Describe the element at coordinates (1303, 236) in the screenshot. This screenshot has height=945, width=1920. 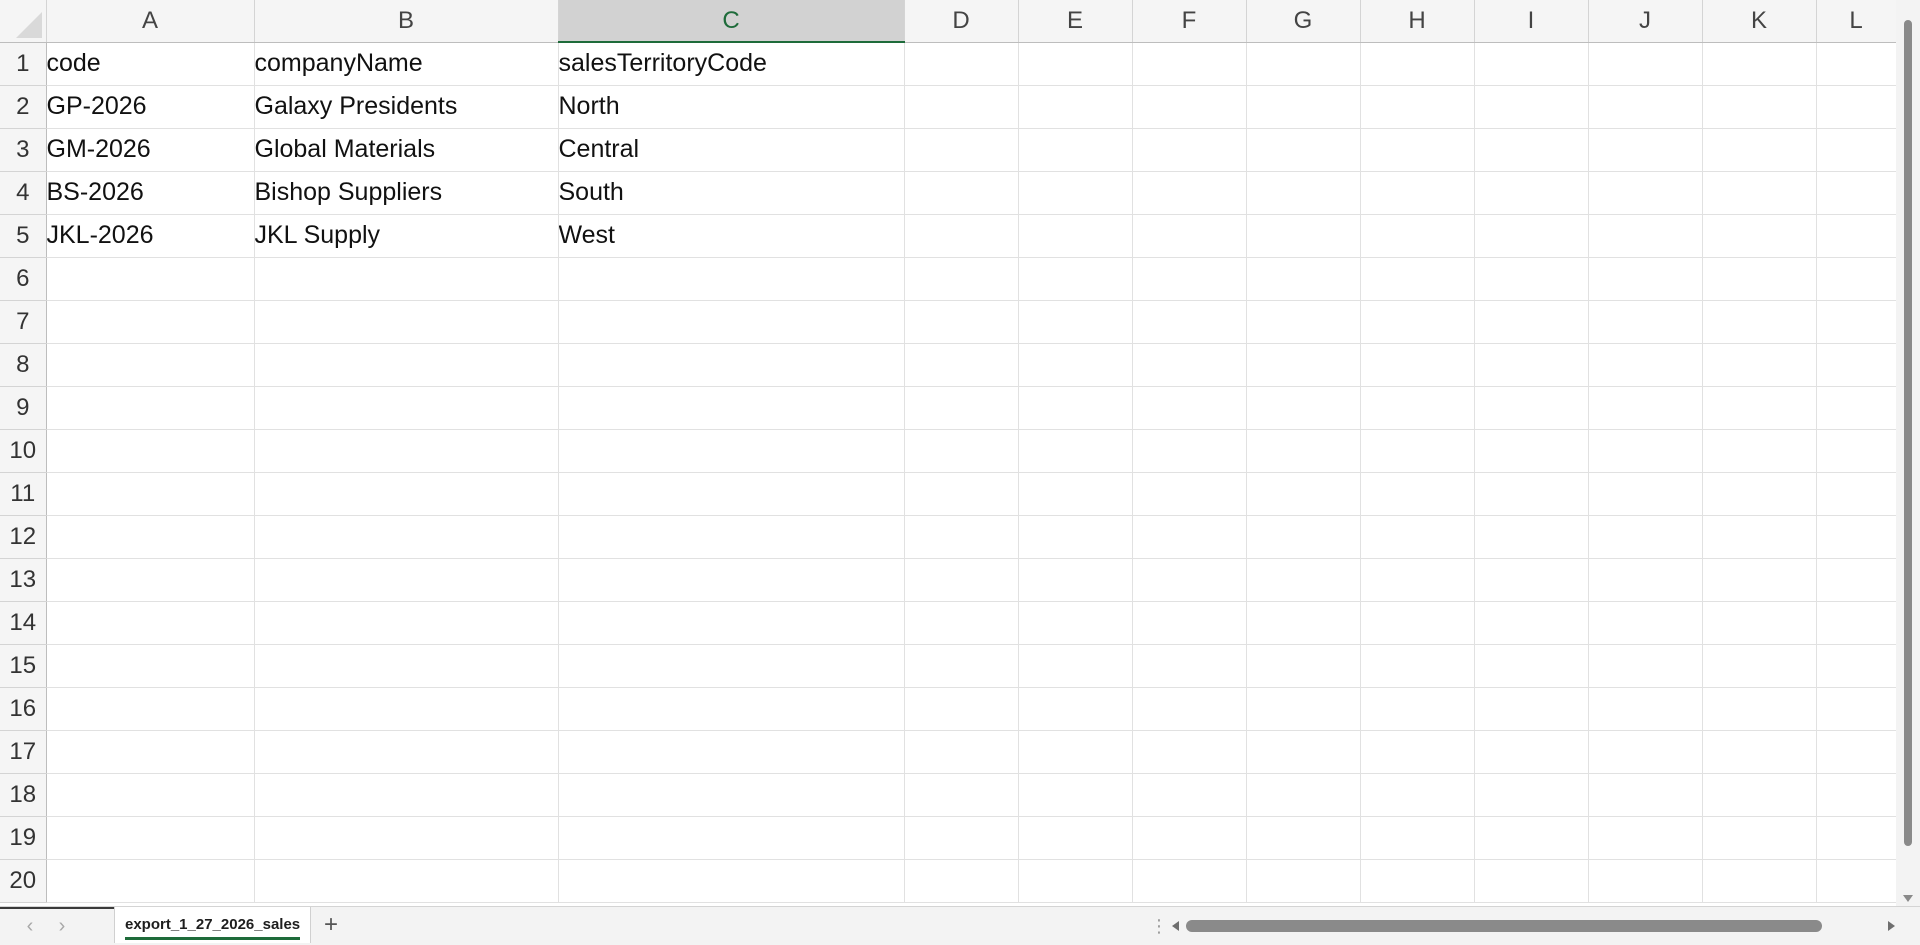
I see `cell-g5` at that location.